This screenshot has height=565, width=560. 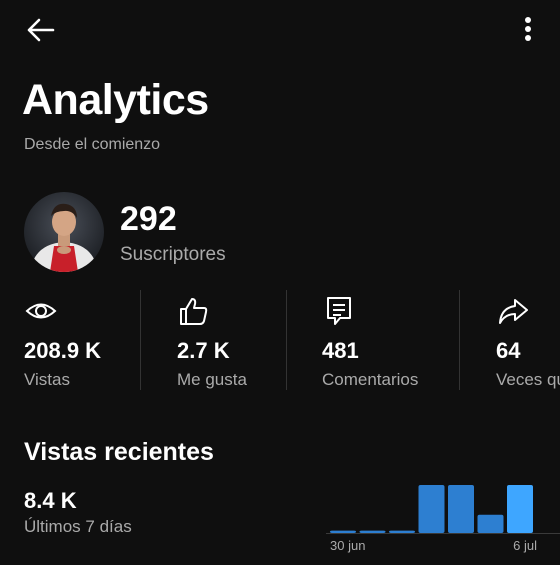 What do you see at coordinates (528, 379) in the screenshot?
I see `stat-shares-label: Veces qu` at bounding box center [528, 379].